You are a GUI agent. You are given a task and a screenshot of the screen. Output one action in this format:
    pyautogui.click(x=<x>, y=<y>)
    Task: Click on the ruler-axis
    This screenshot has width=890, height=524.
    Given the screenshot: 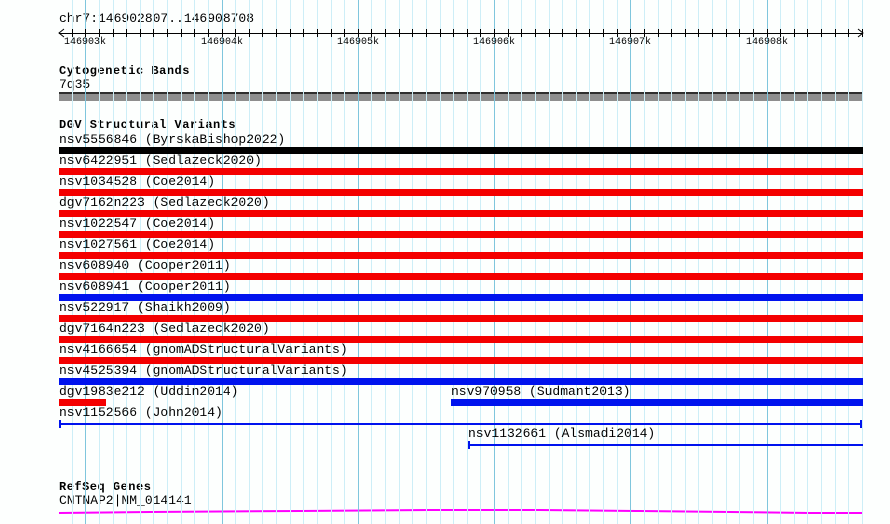 What is the action you would take?
    pyautogui.click(x=461, y=33)
    